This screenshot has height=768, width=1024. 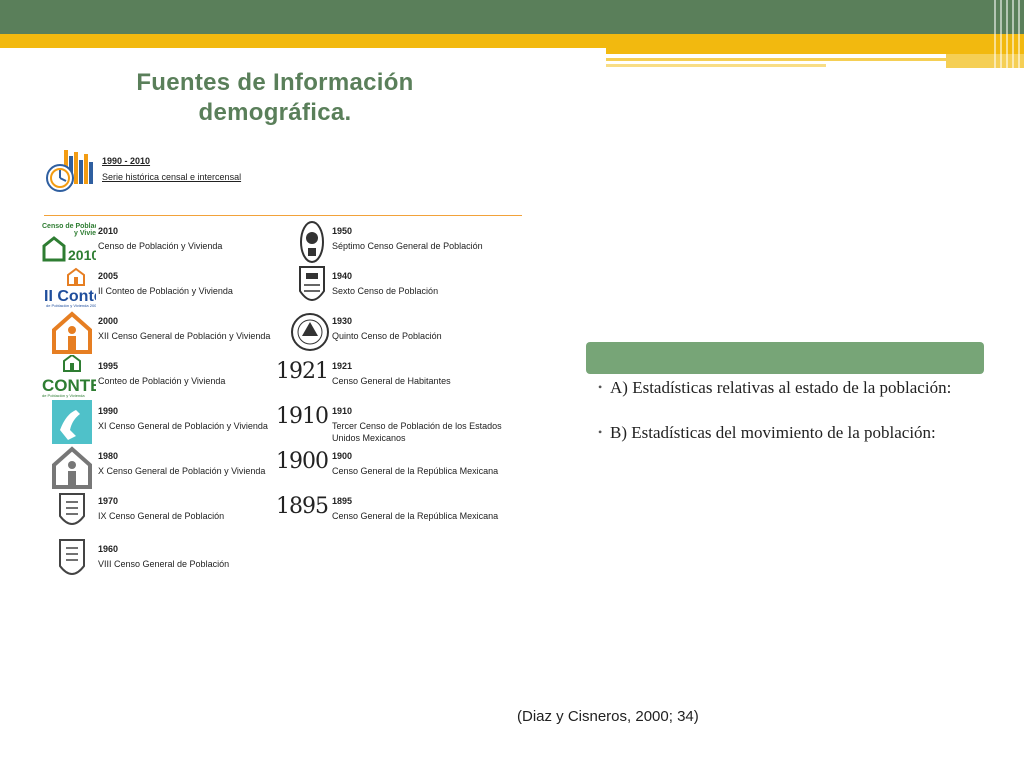 I want to click on citation: (Diaz y Cisneros, 2000; 34), so click(x=608, y=716).